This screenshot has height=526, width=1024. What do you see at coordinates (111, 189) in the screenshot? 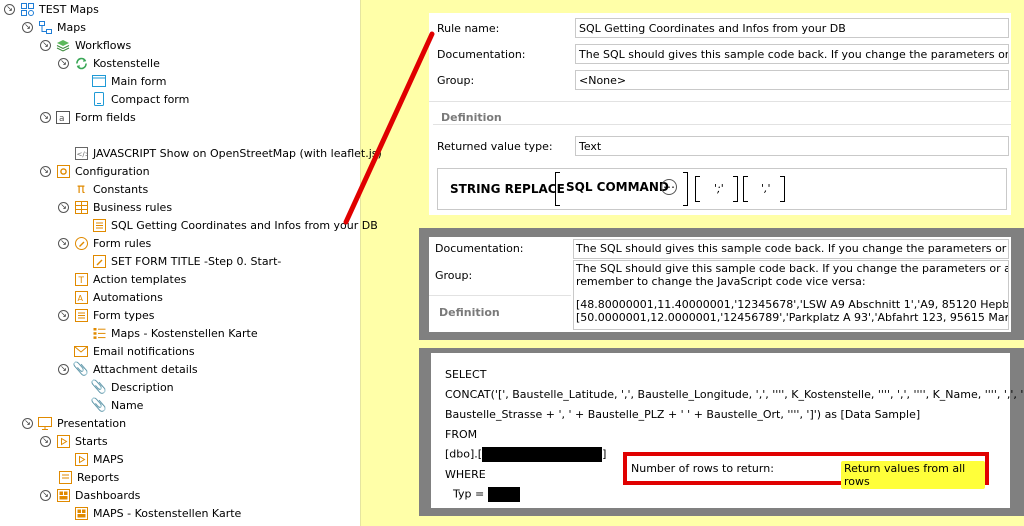
I see `tree-item-constants: π Constants` at bounding box center [111, 189].